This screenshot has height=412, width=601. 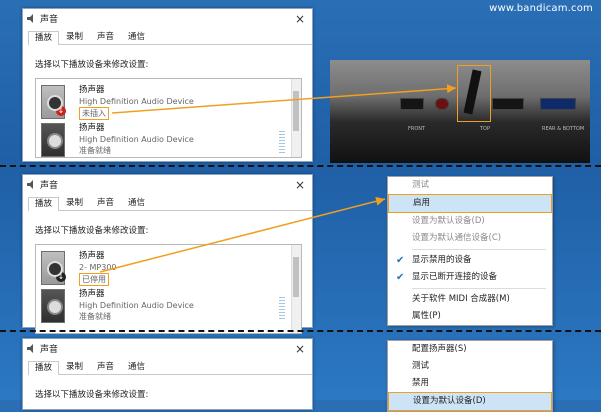 I want to click on arrow-to-plug, so click(x=284, y=99).